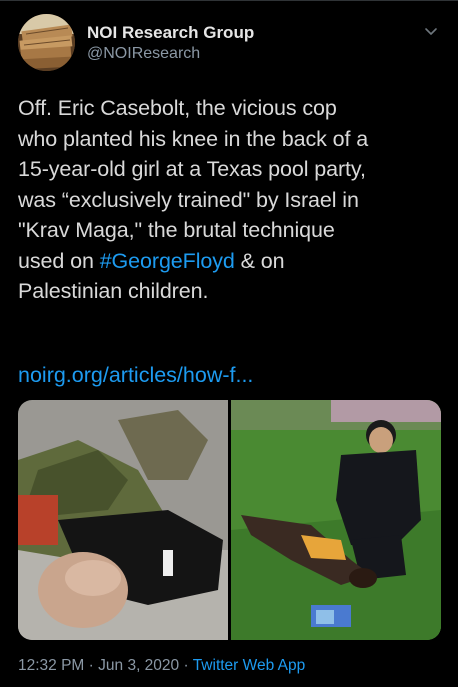 The height and width of the screenshot is (687, 458). I want to click on book-stack-avatar-icon, so click(46, 42).